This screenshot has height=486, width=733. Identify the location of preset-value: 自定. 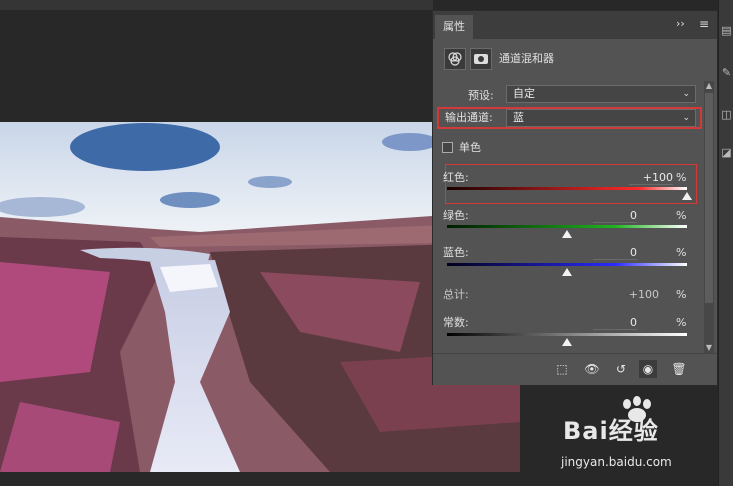
(524, 93).